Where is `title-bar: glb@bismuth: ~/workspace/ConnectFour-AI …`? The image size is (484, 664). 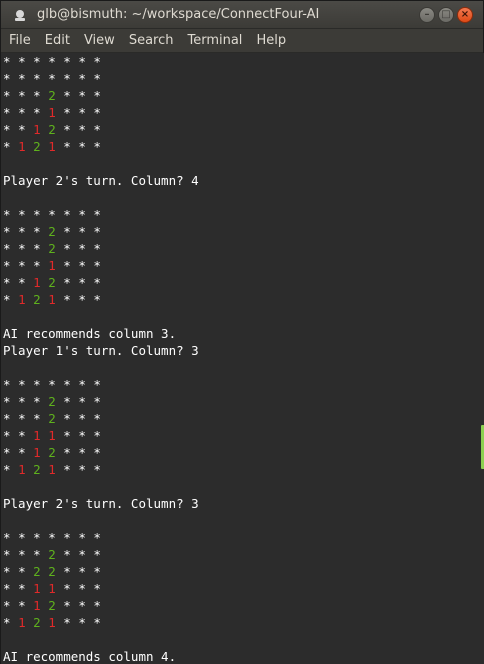 title-bar: glb@bismuth: ~/workspace/ConnectFour-AI … is located at coordinates (242, 15).